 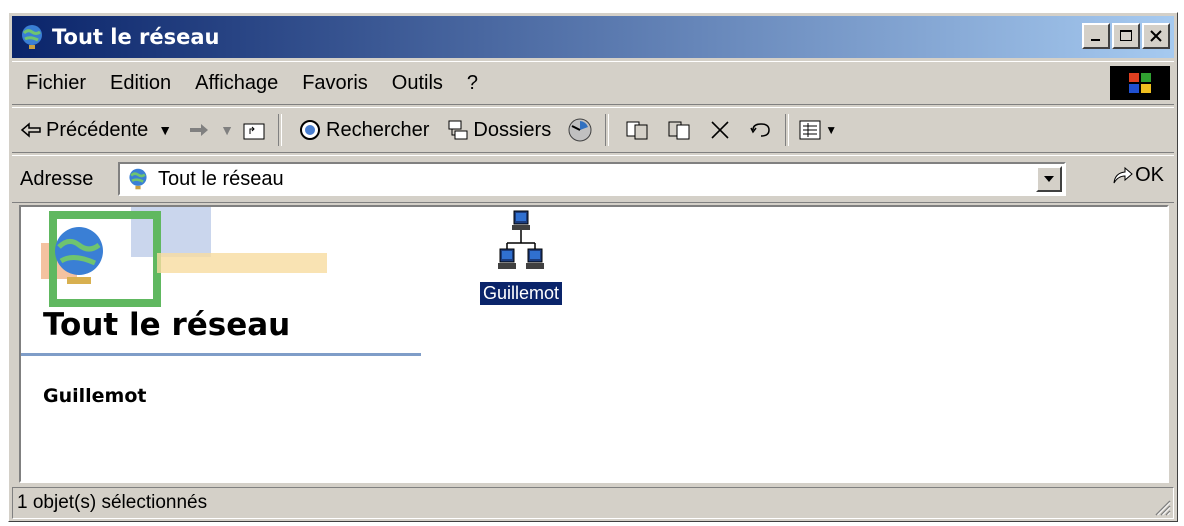 I want to click on address-field: Tout le réseau, so click(x=592, y=179).